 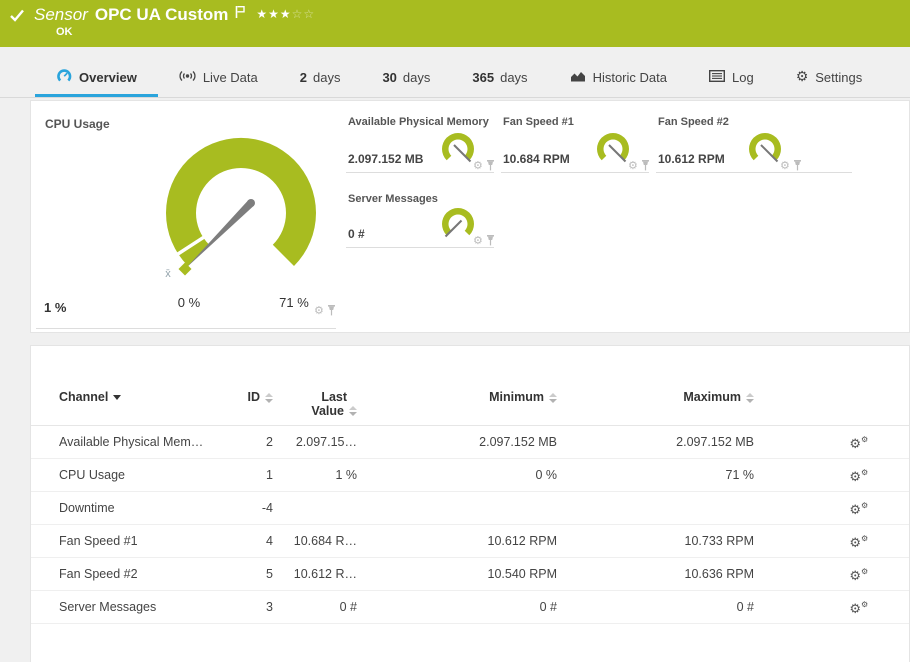 What do you see at coordinates (470, 508) in the screenshot?
I see `table-row: Downtime -4 ⚙ ⚙` at bounding box center [470, 508].